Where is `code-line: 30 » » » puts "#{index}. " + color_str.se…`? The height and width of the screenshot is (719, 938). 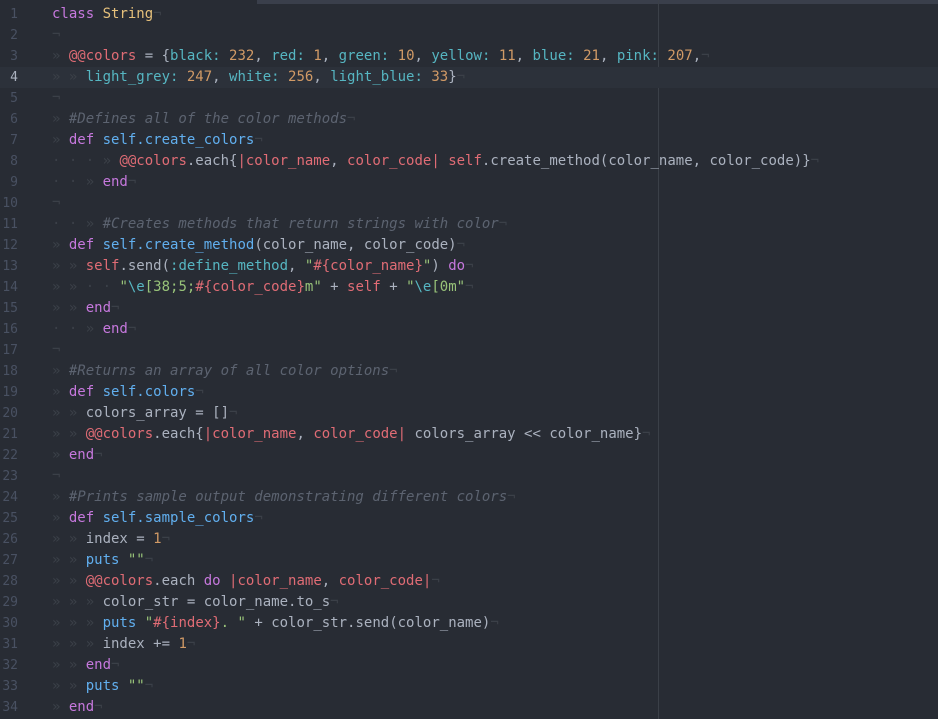 code-line: 30 » » » puts "#{index}. " + color_str.se… is located at coordinates (469, 623).